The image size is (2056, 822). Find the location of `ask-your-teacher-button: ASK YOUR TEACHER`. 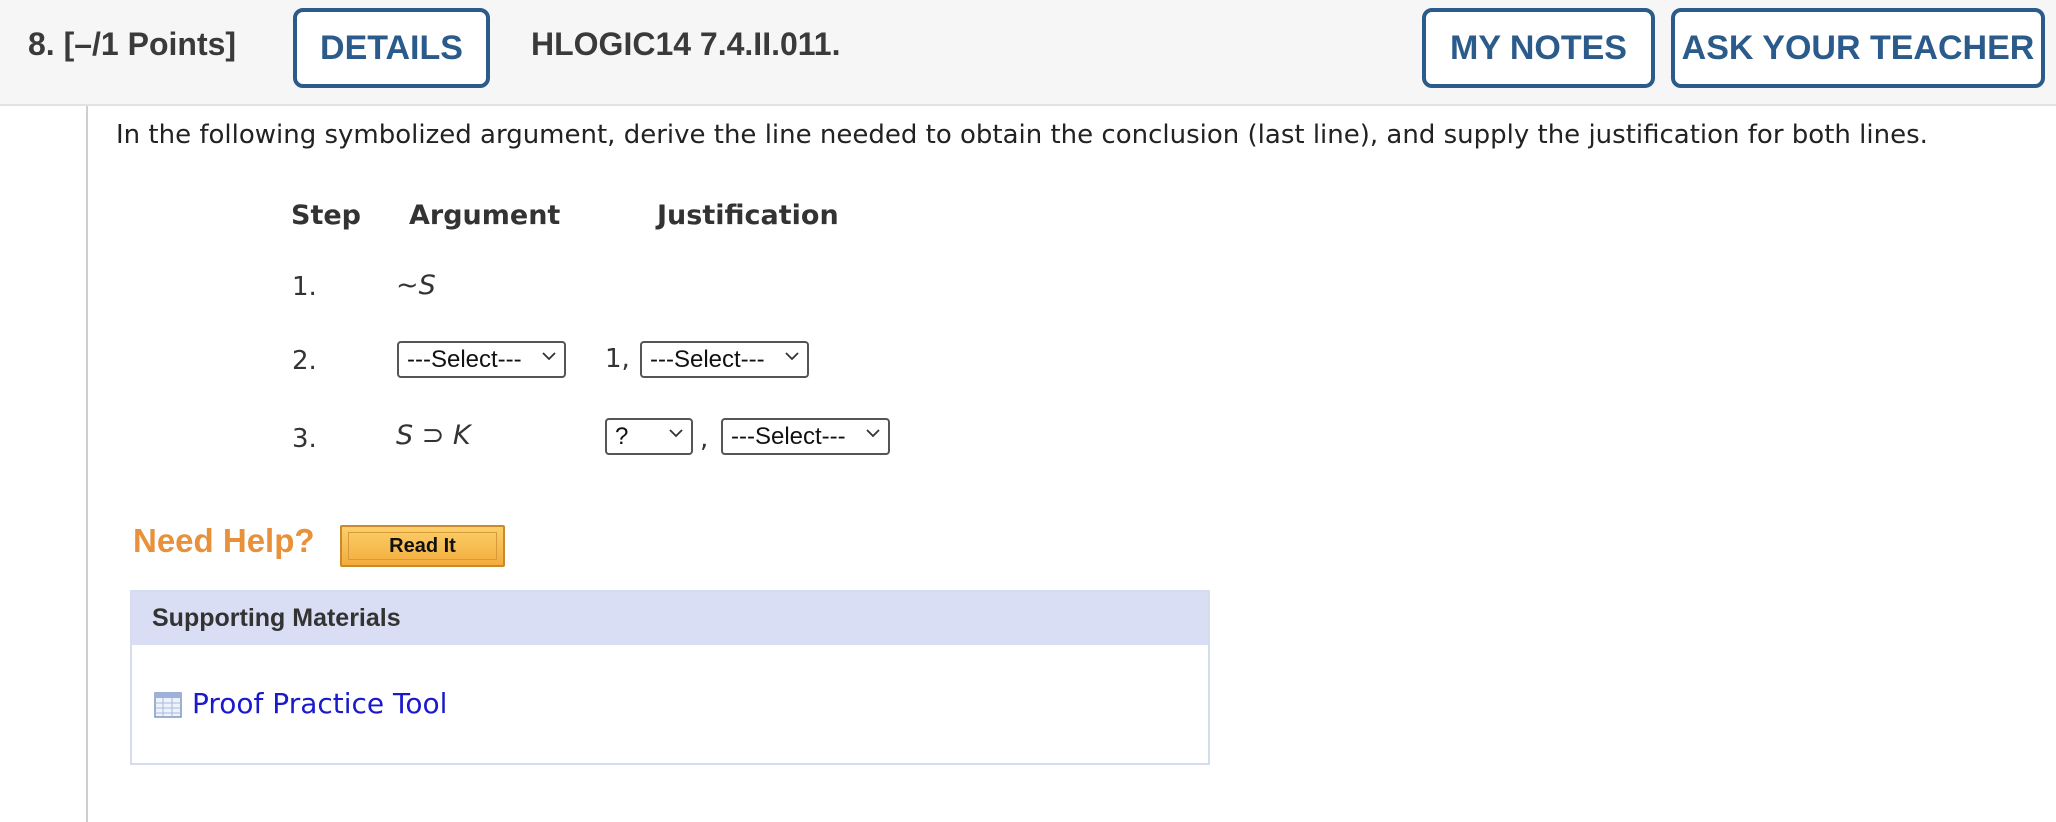

ask-your-teacher-button: ASK YOUR TEACHER is located at coordinates (1858, 48).